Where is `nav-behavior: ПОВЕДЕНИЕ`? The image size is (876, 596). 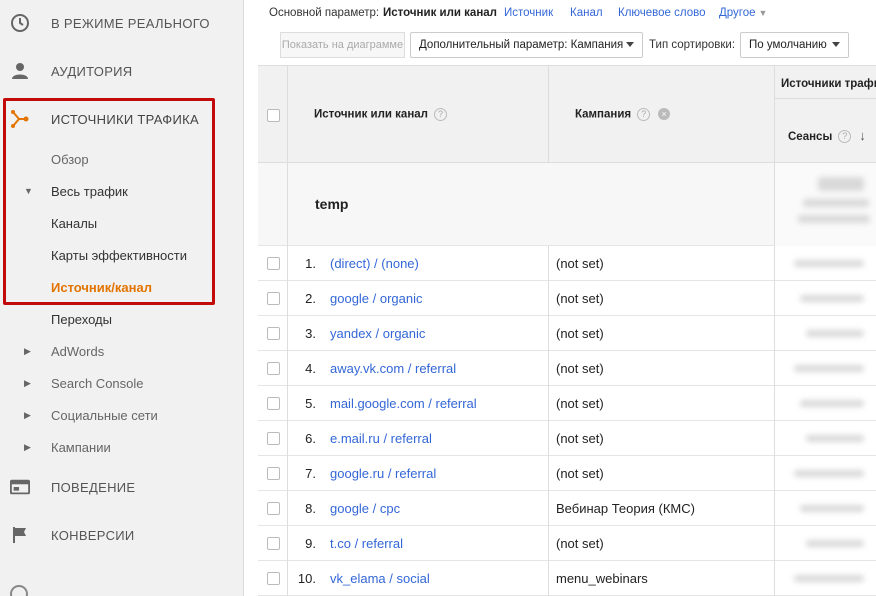
nav-behavior: ПОВЕДЕНИЕ is located at coordinates (122, 487).